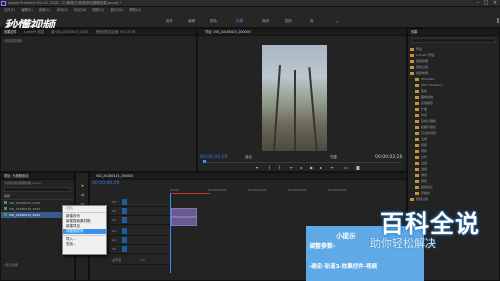 The height and width of the screenshot is (281, 500). I want to click on workspace-more-icon, so click(498, 20).